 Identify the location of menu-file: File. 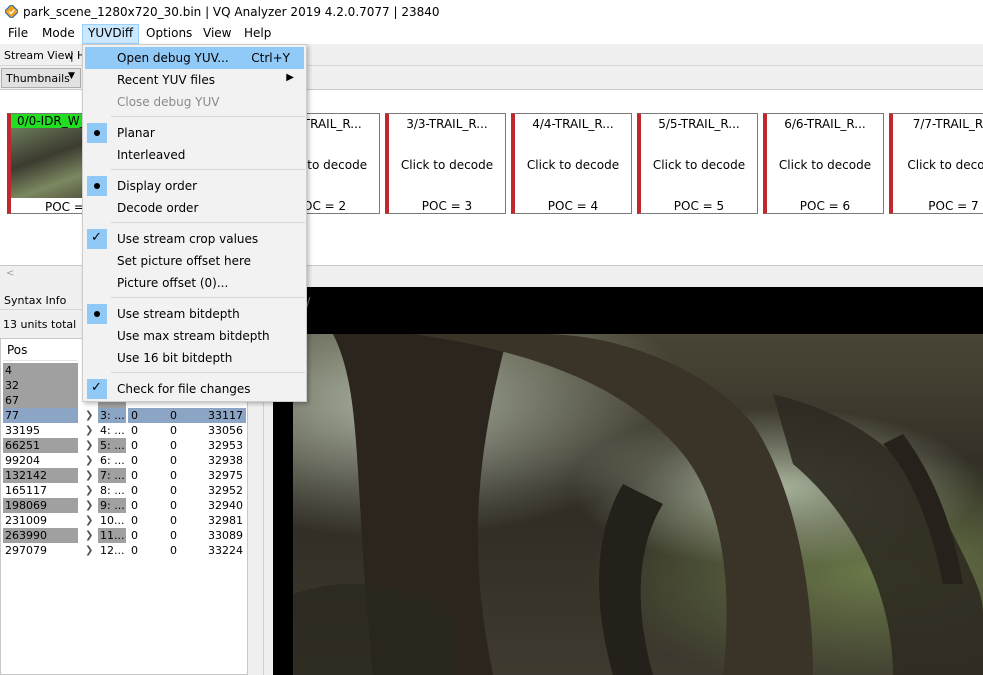
(18, 34).